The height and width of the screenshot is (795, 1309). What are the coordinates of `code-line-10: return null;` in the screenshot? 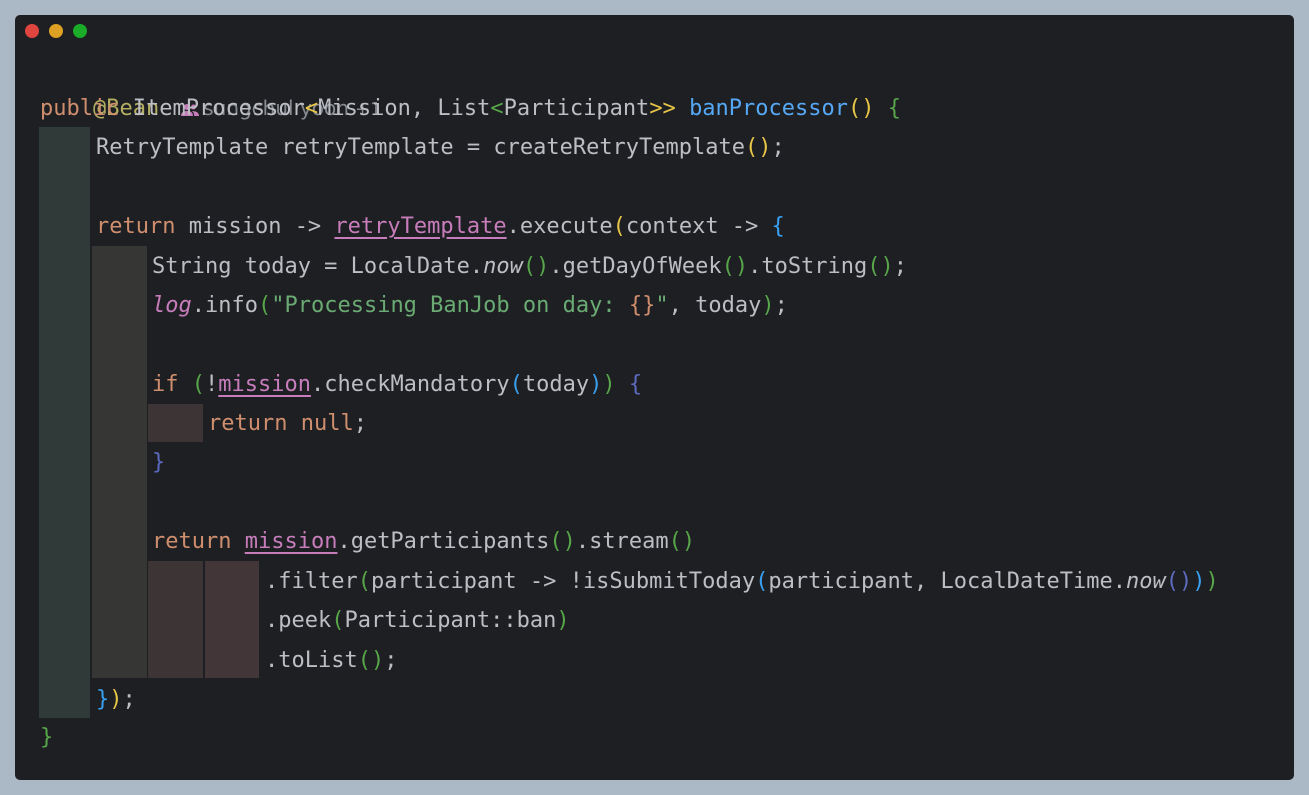 It's located at (287, 423).